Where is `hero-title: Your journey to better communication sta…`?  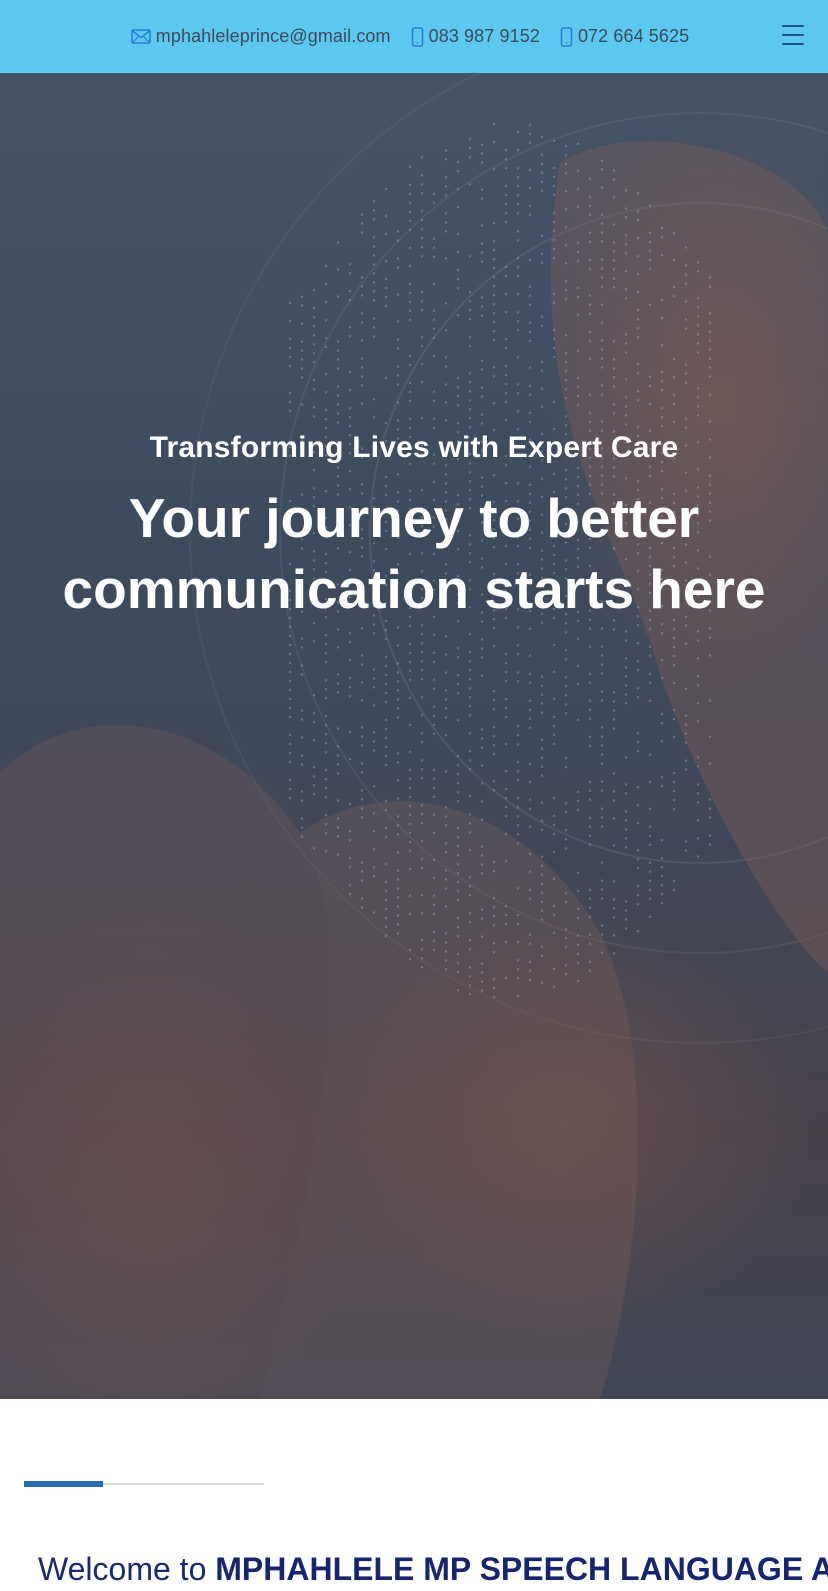 hero-title: Your journey to better communication sta… is located at coordinates (414, 553).